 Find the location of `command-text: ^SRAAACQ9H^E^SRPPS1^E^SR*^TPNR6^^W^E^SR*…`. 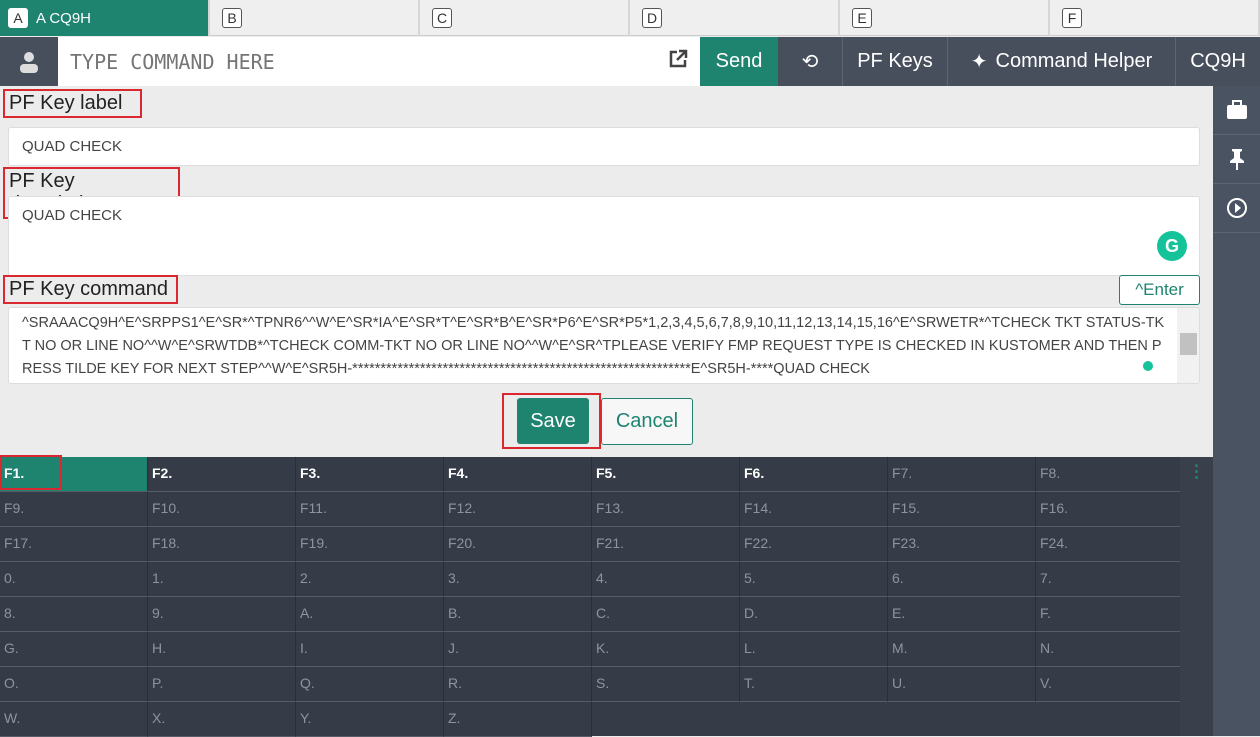

command-text: ^SRAAACQ9H^E^SRPPS1^E^SR*^TPNR6^^W^E^SR*… is located at coordinates (593, 346).